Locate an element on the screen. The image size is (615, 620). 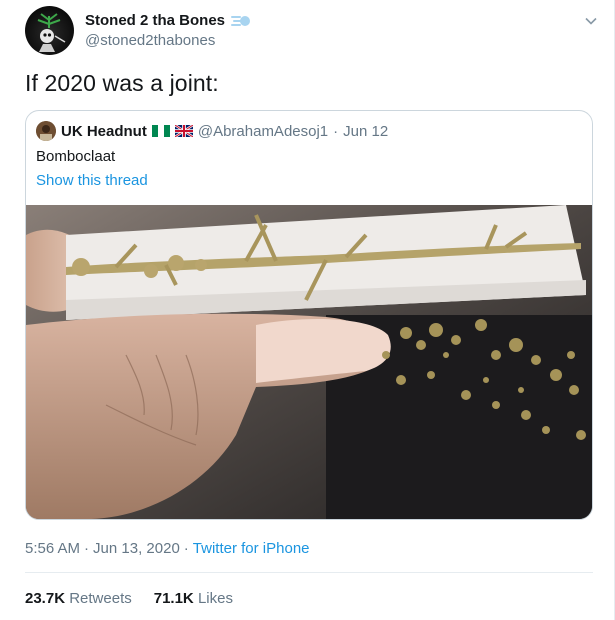
uk-flag-icon is located at coordinates (183, 131).